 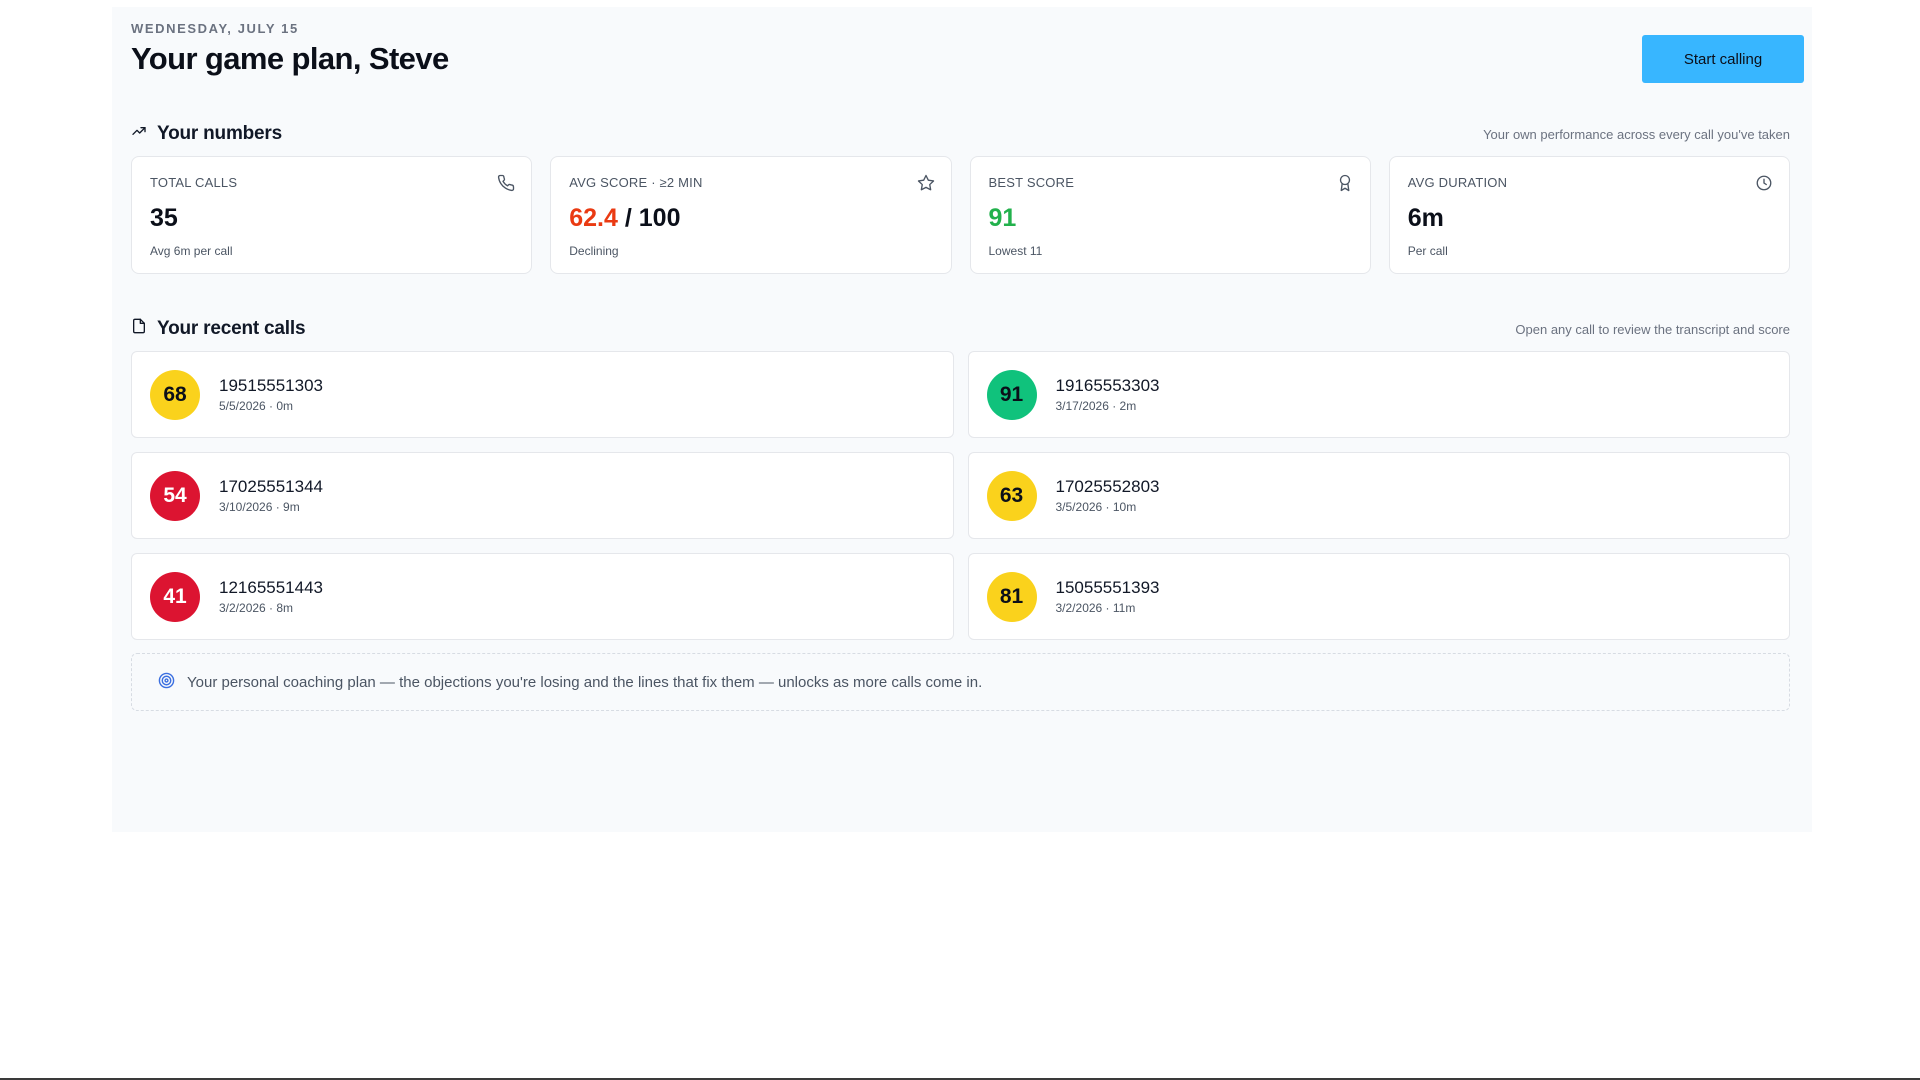 I want to click on stat-sub: Avg 6m per call, so click(x=191, y=251).